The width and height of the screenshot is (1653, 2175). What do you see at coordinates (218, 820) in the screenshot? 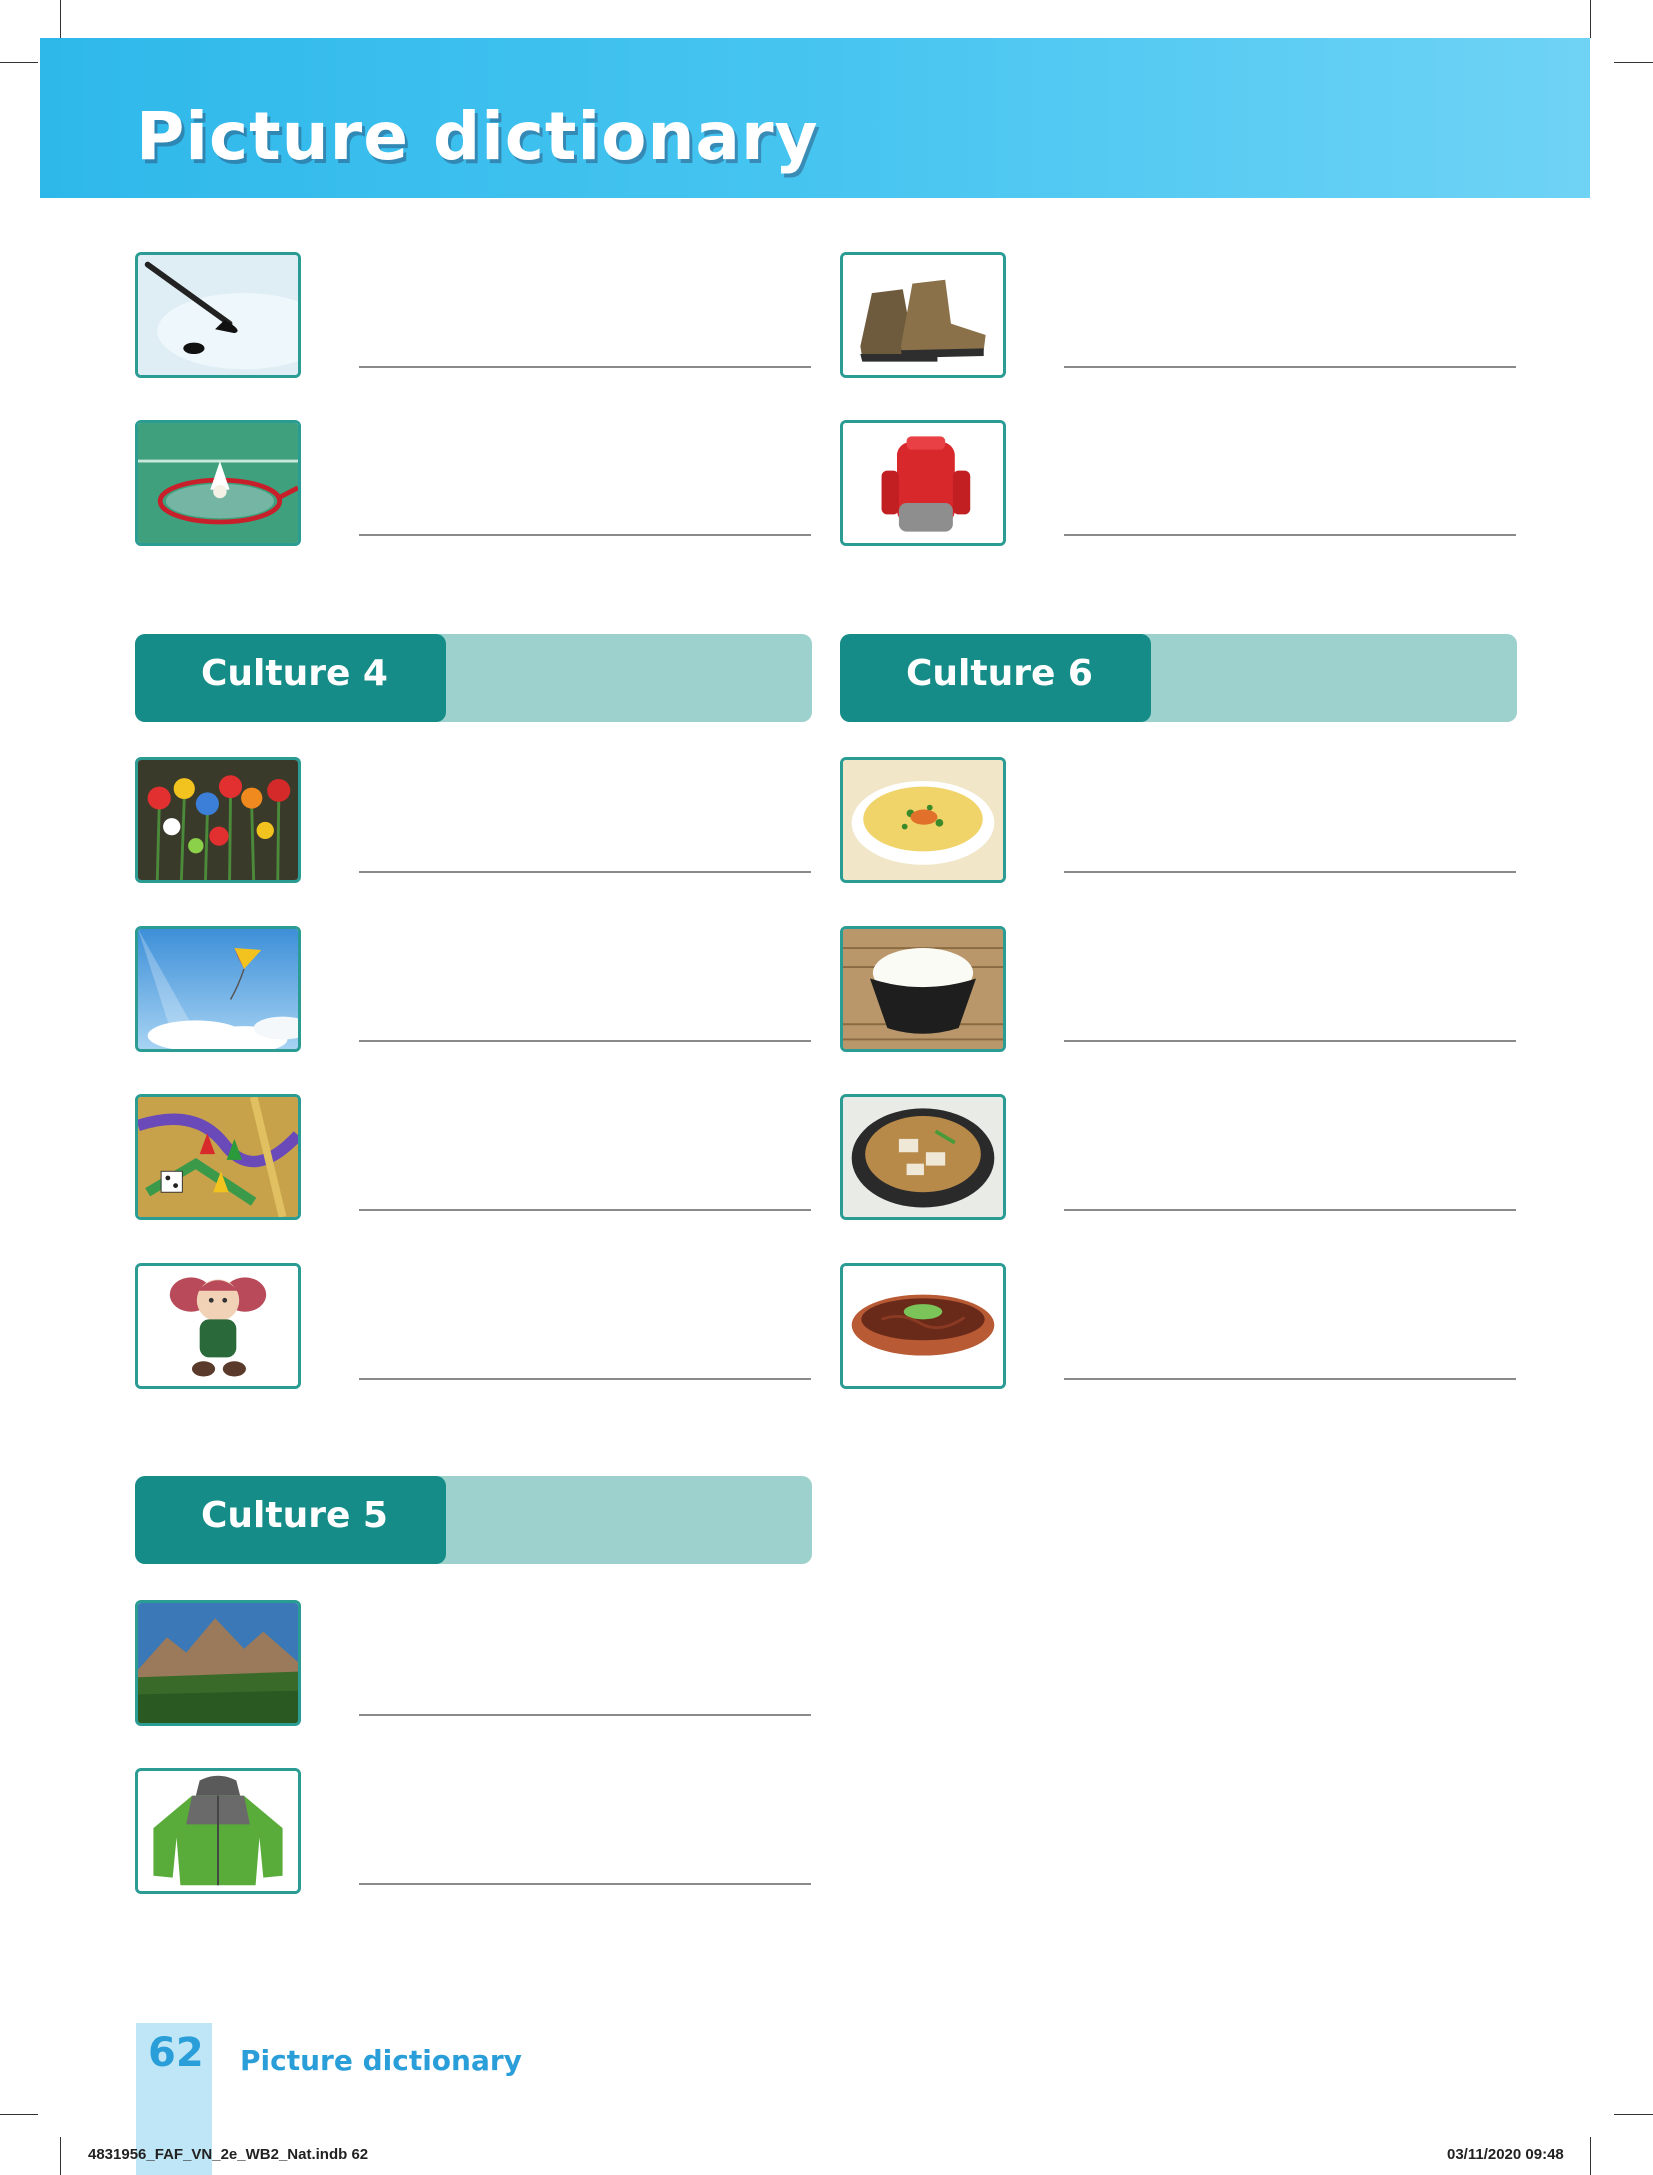
I see `picture-flowers` at bounding box center [218, 820].